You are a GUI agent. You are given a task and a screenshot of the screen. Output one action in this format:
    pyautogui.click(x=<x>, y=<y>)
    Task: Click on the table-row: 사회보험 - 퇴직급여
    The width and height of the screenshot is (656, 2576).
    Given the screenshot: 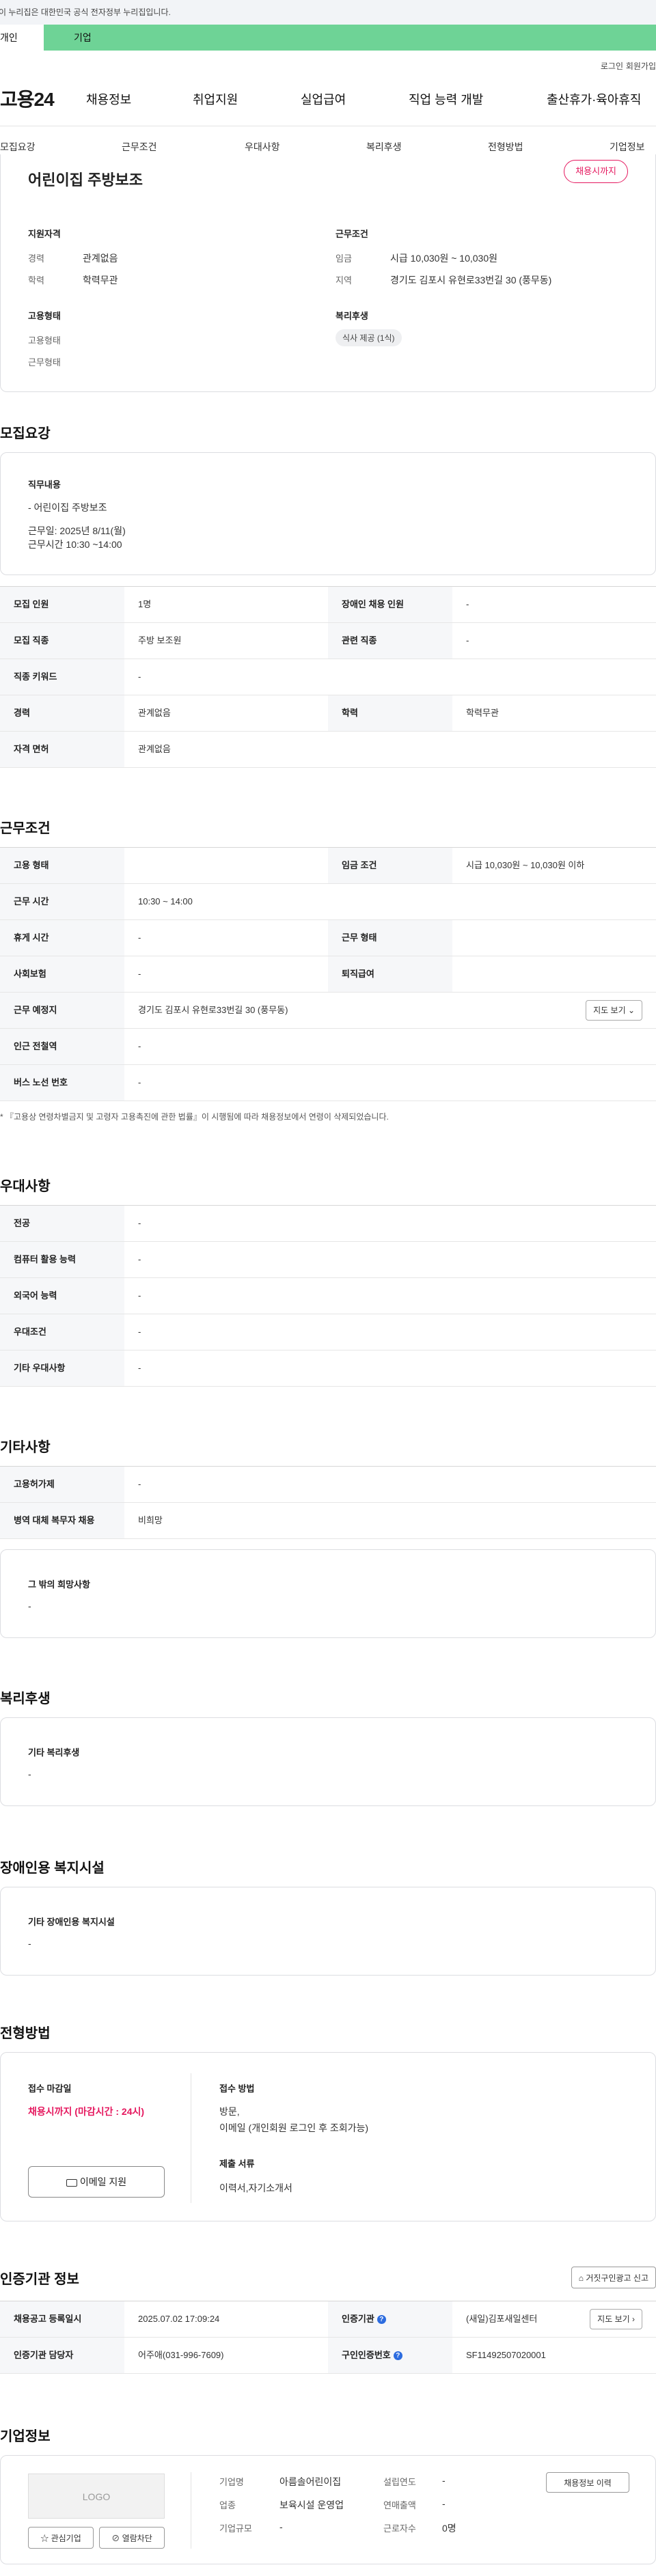 What is the action you would take?
    pyautogui.click(x=328, y=975)
    